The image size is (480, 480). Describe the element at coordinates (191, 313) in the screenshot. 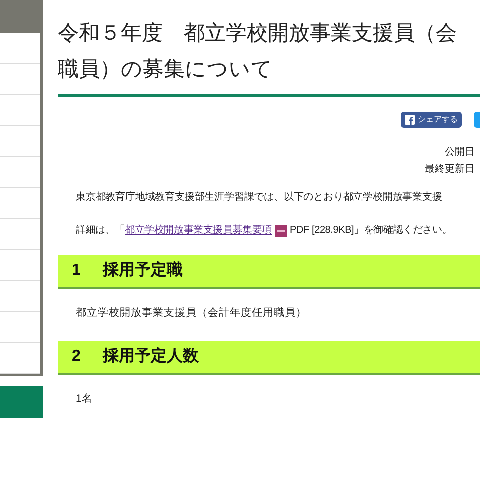

I see `section-body: 都立学校開放事業支援員（会計年度任用職員）` at that location.